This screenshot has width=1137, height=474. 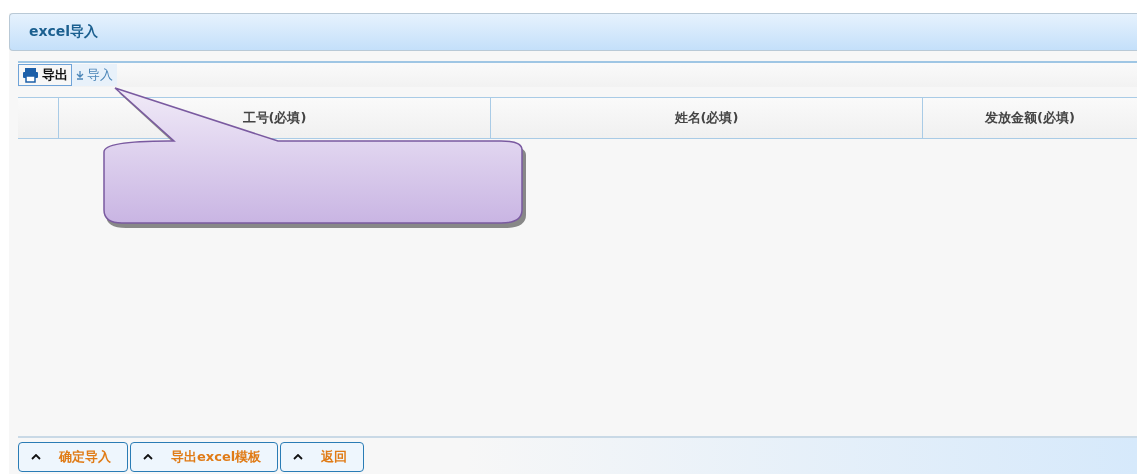 I want to click on export-button: 导出, so click(x=45, y=75).